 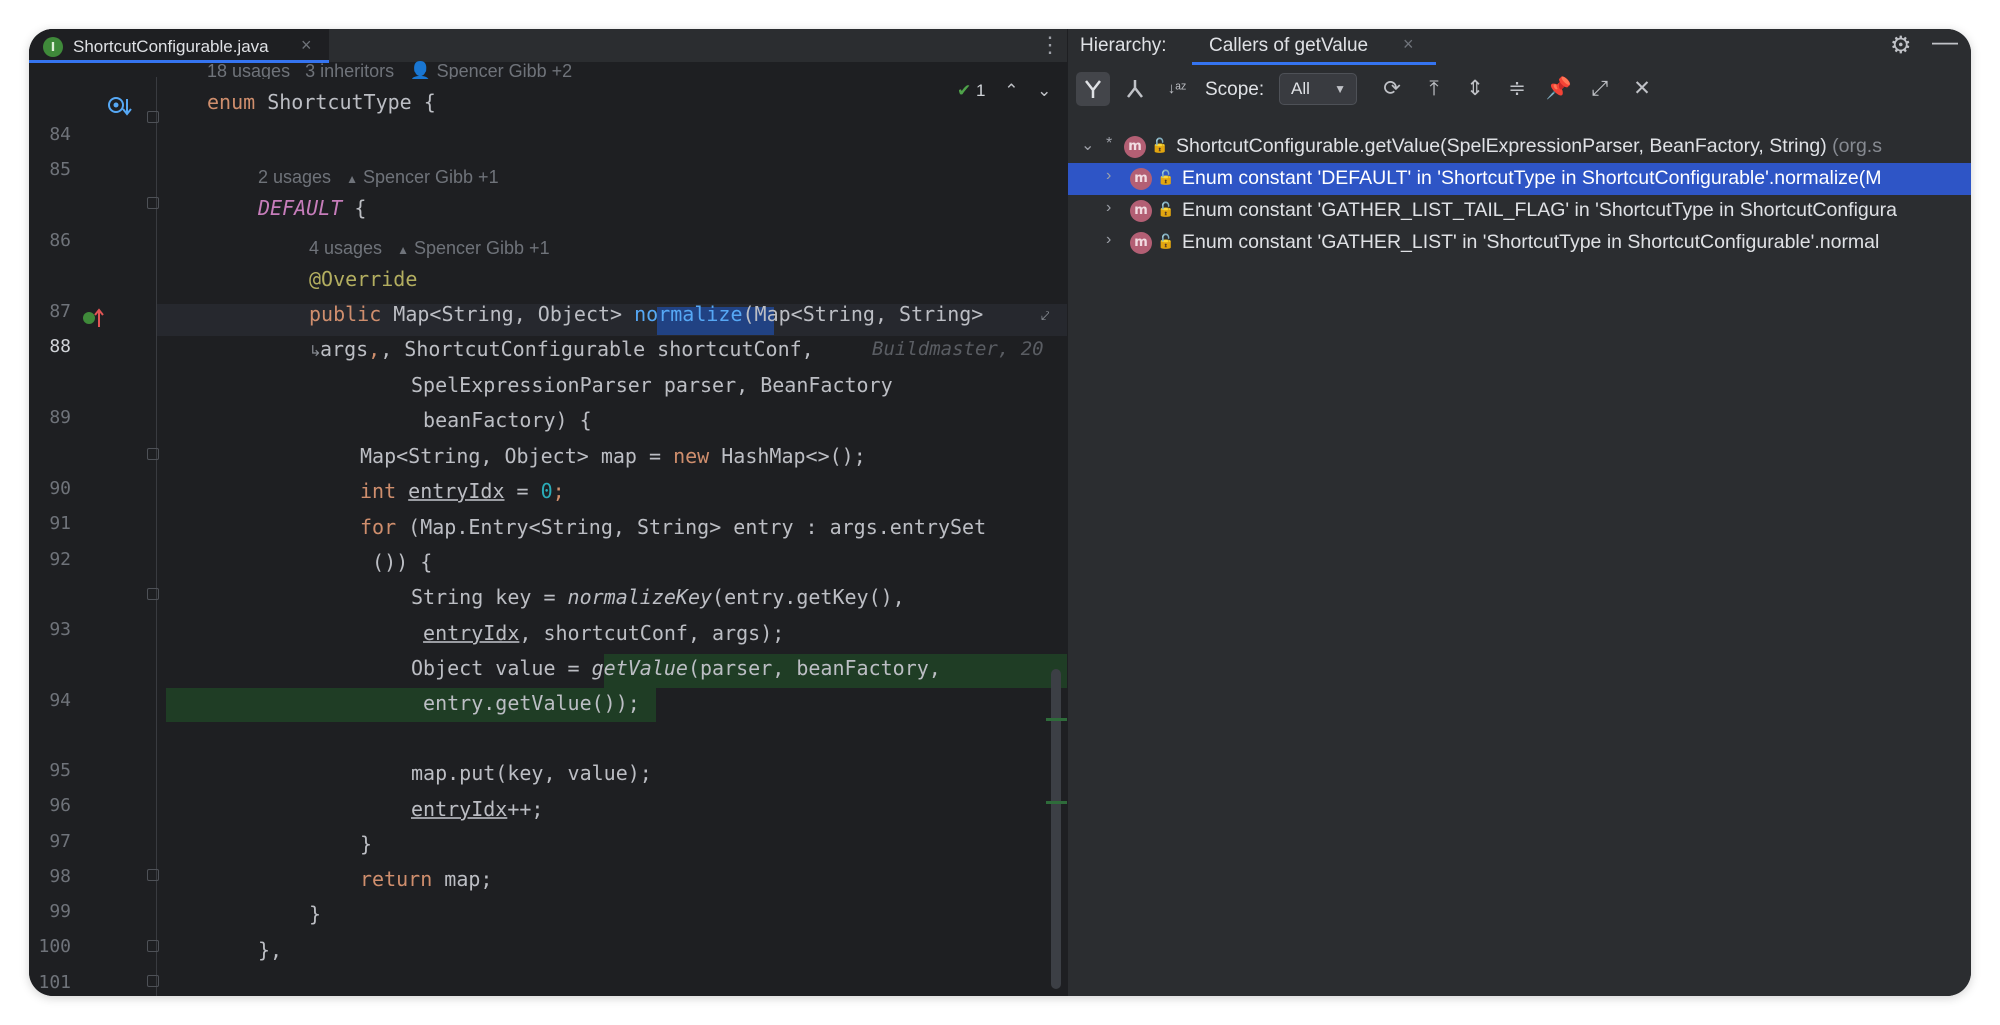 I want to click on tab-callers: Callers of getValue ×, so click(x=1314, y=47).